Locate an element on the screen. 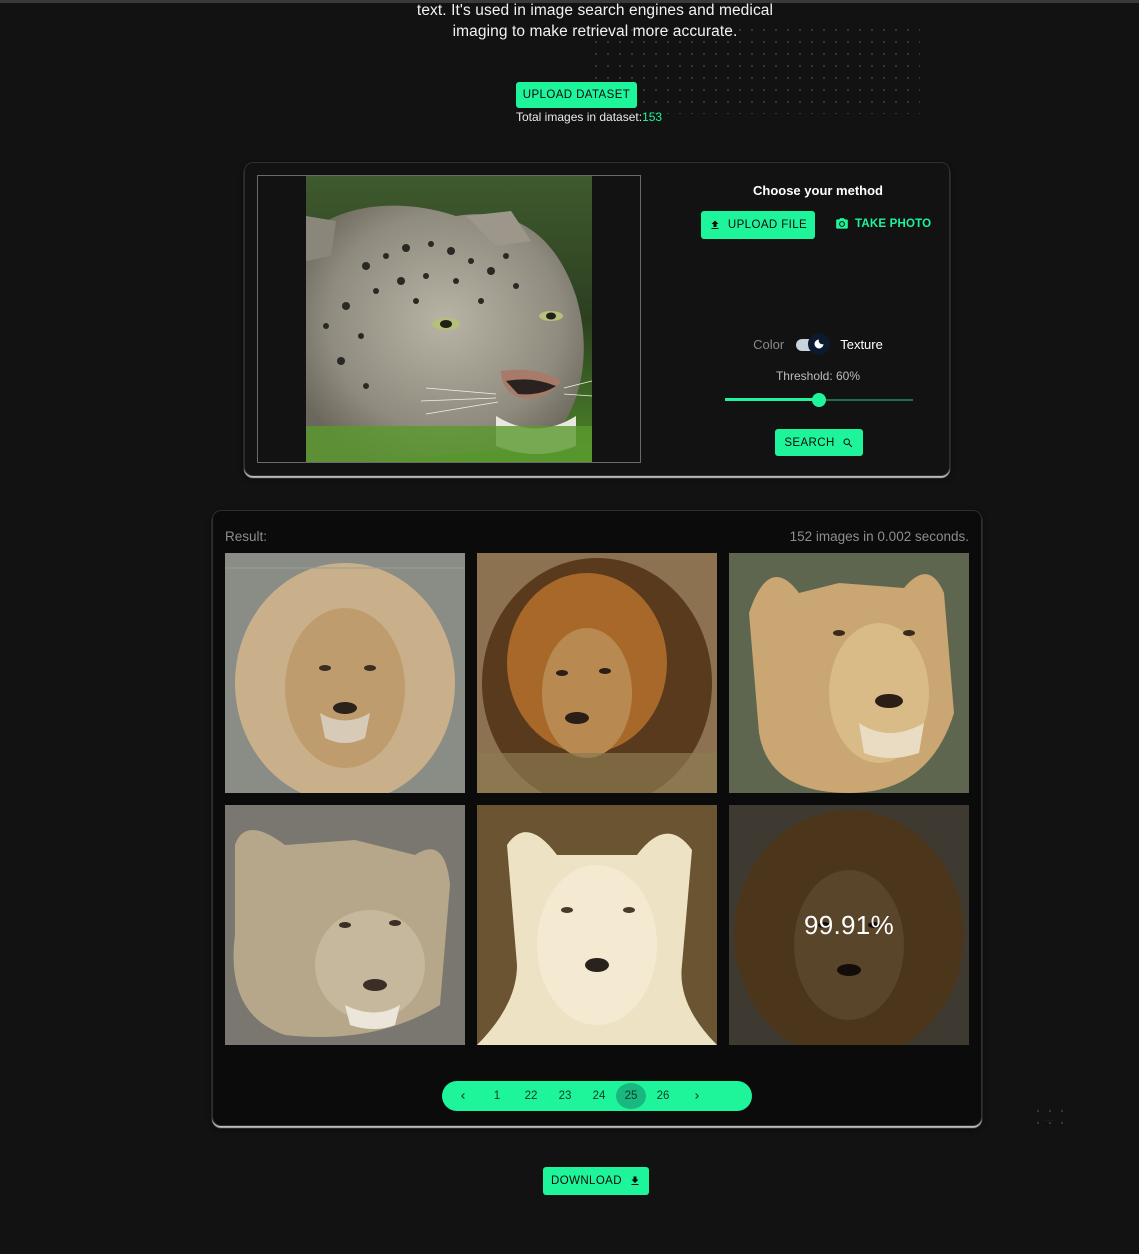 The image size is (1139, 1254). download-button: DOWNLOAD is located at coordinates (596, 1181).